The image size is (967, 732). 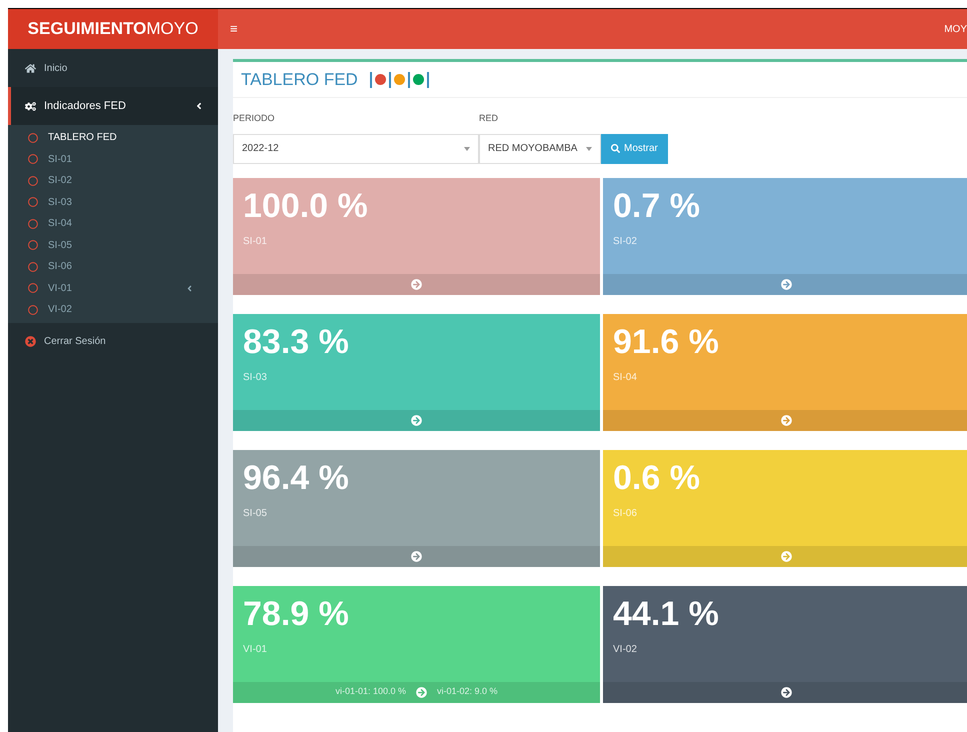 What do you see at coordinates (113, 309) in the screenshot?
I see `submenu-item: VI-02` at bounding box center [113, 309].